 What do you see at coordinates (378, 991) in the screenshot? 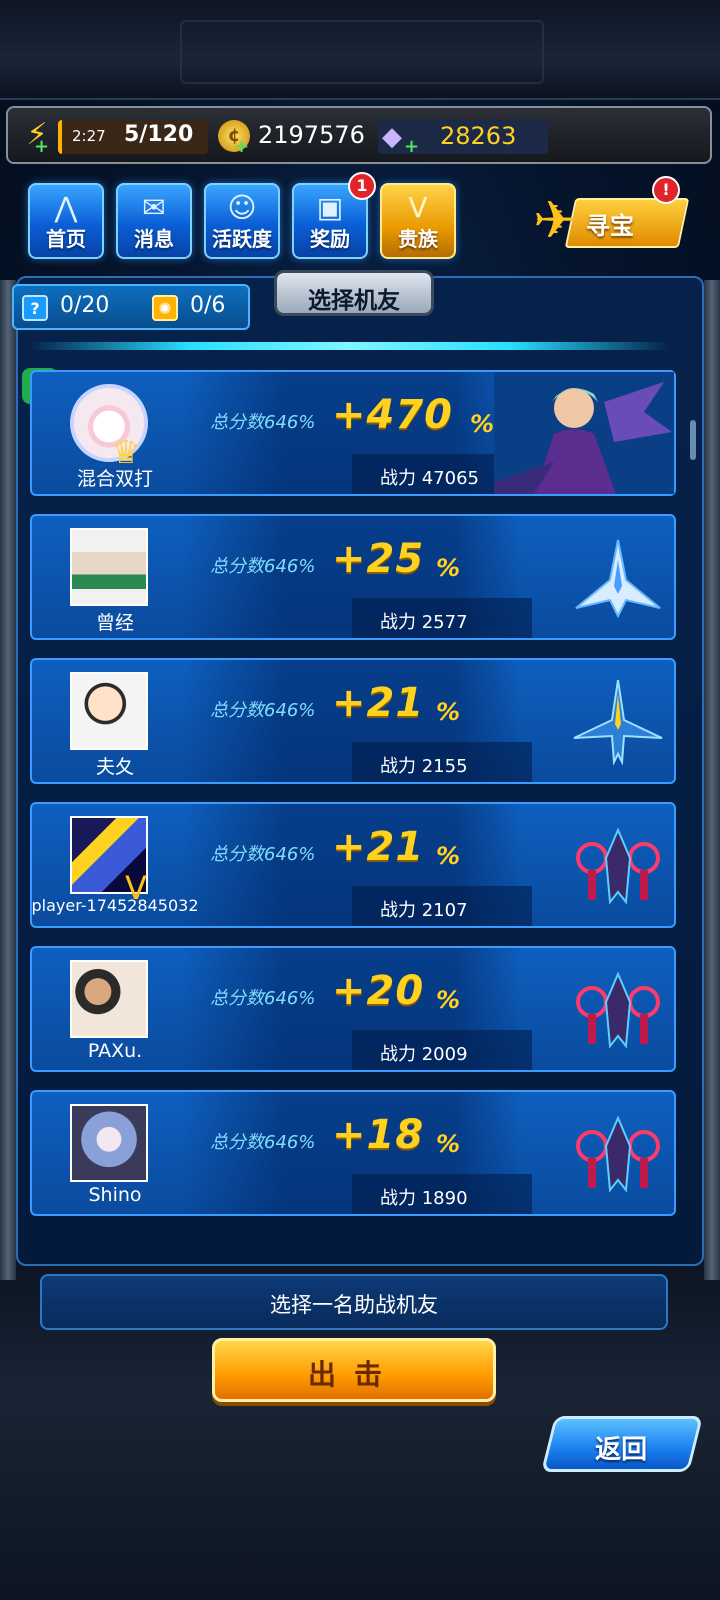
I see `bonus-value: +20` at bounding box center [378, 991].